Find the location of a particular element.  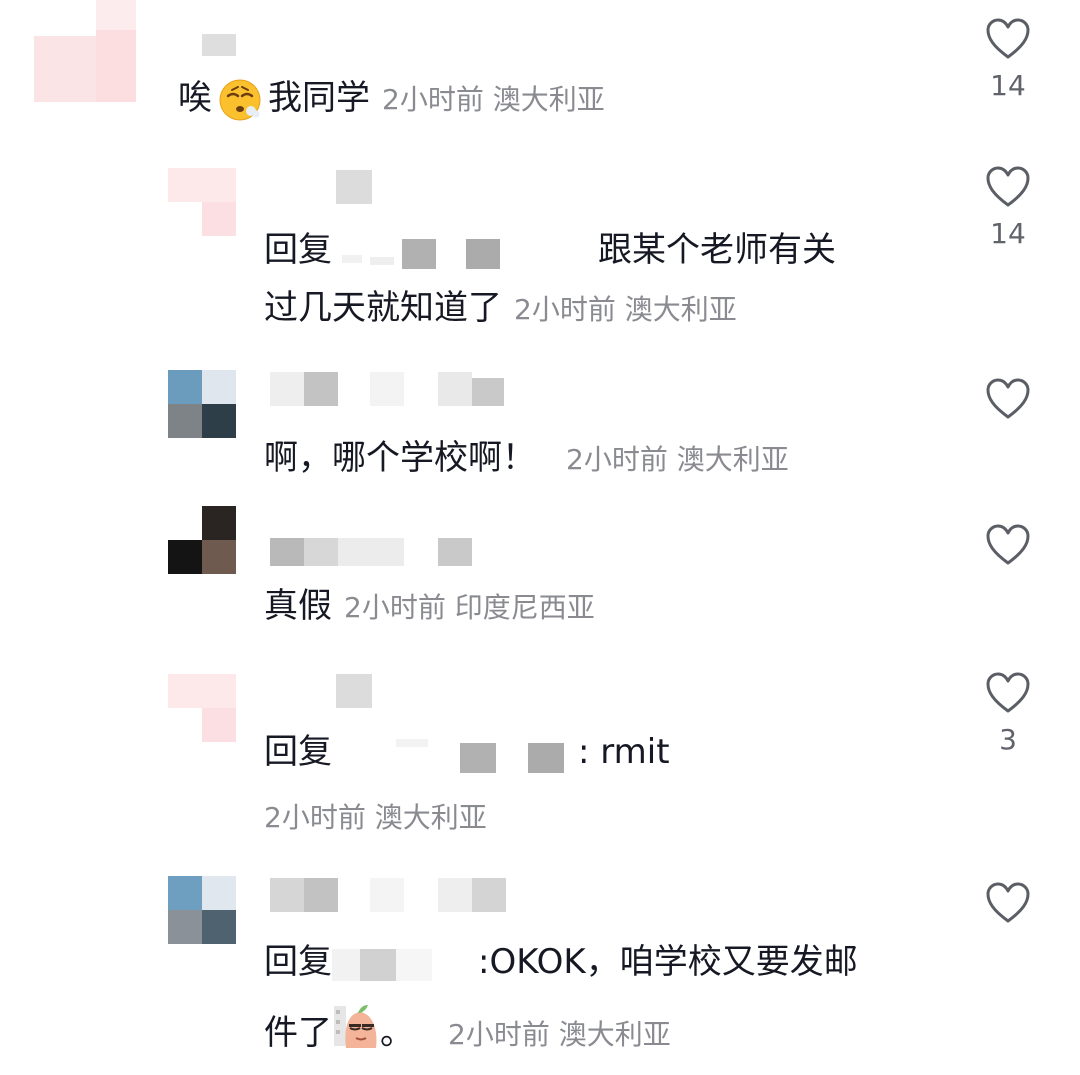

comment-text: 啊，哪个学校啊！ 2小时前 澳大利亚 is located at coordinates (526, 459).